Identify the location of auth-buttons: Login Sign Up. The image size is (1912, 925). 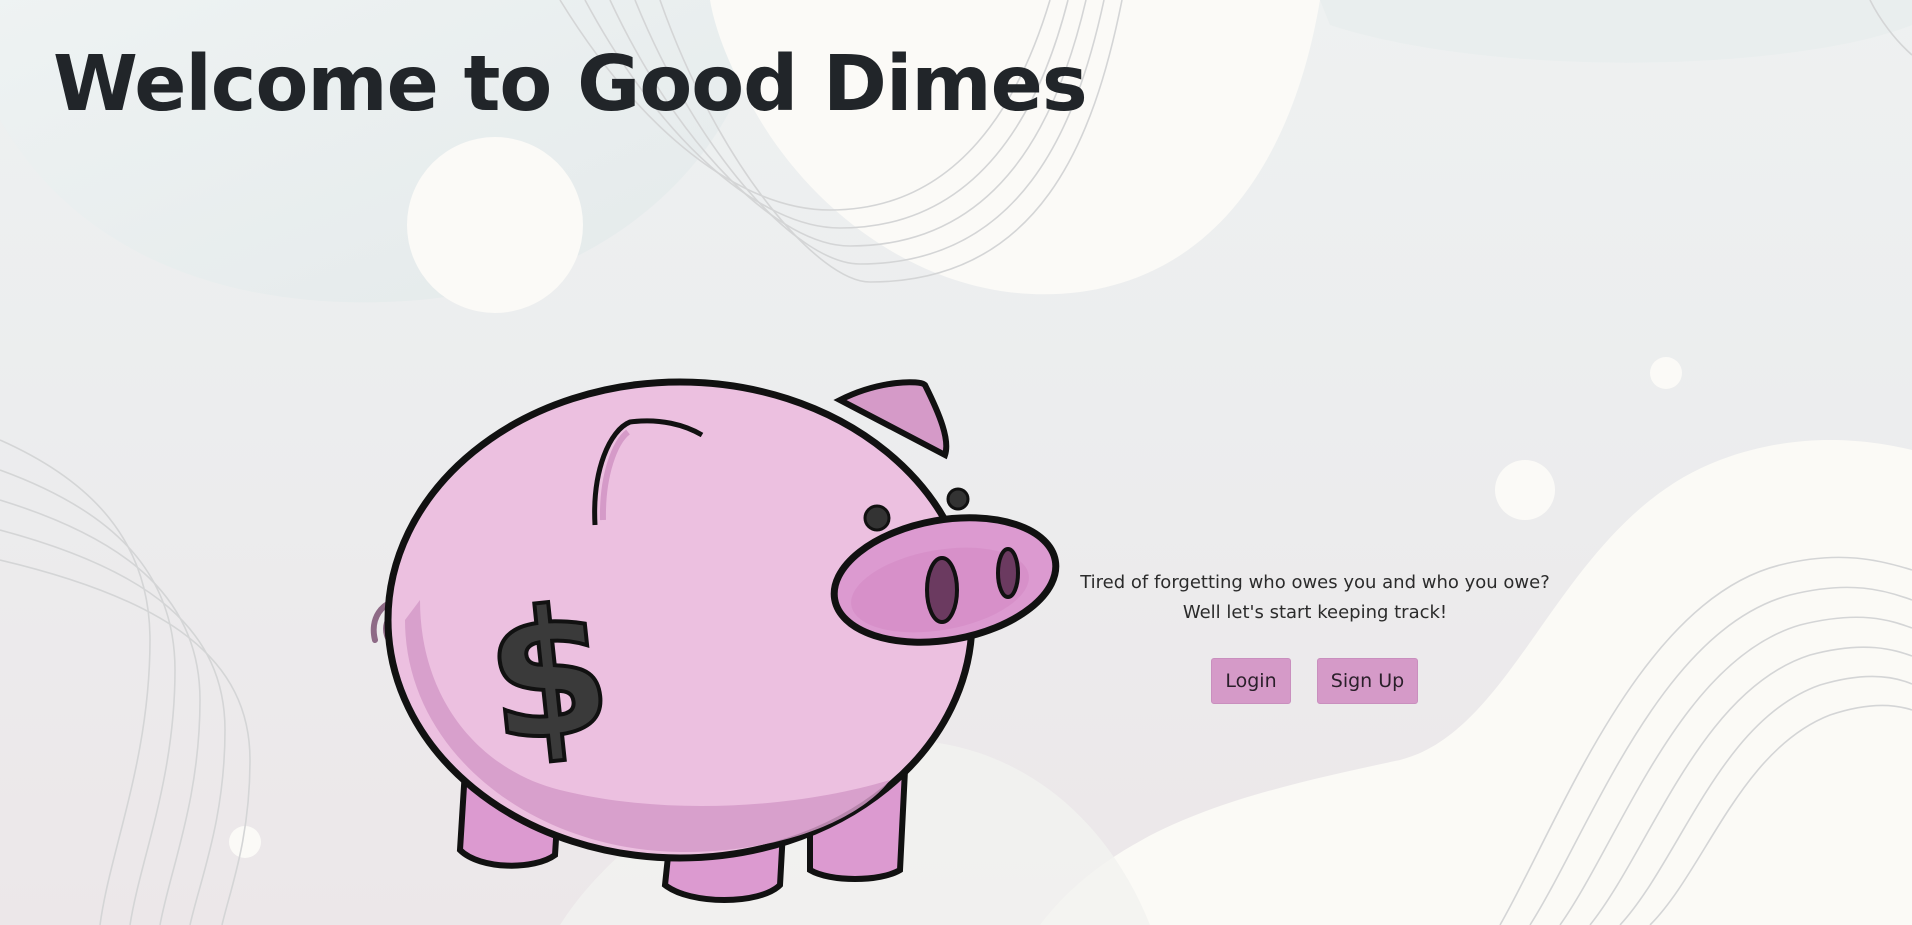
(1314, 681).